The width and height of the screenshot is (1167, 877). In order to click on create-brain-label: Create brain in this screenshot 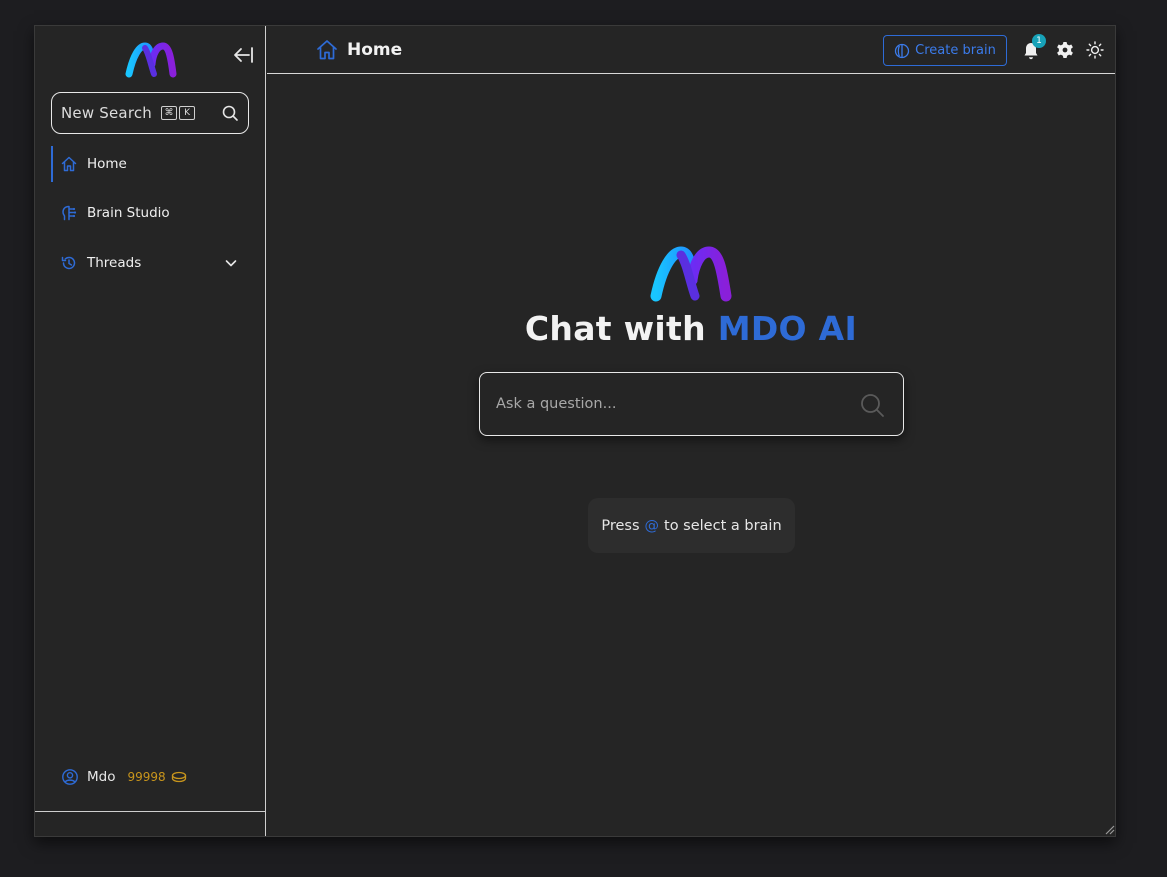, I will do `click(955, 50)`.